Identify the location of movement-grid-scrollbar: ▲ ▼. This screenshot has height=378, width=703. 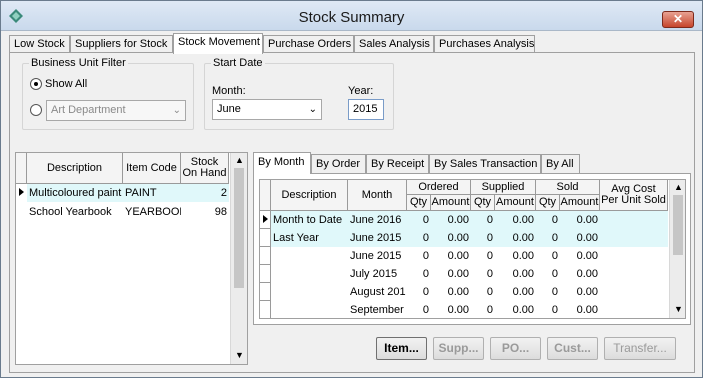
(677, 249).